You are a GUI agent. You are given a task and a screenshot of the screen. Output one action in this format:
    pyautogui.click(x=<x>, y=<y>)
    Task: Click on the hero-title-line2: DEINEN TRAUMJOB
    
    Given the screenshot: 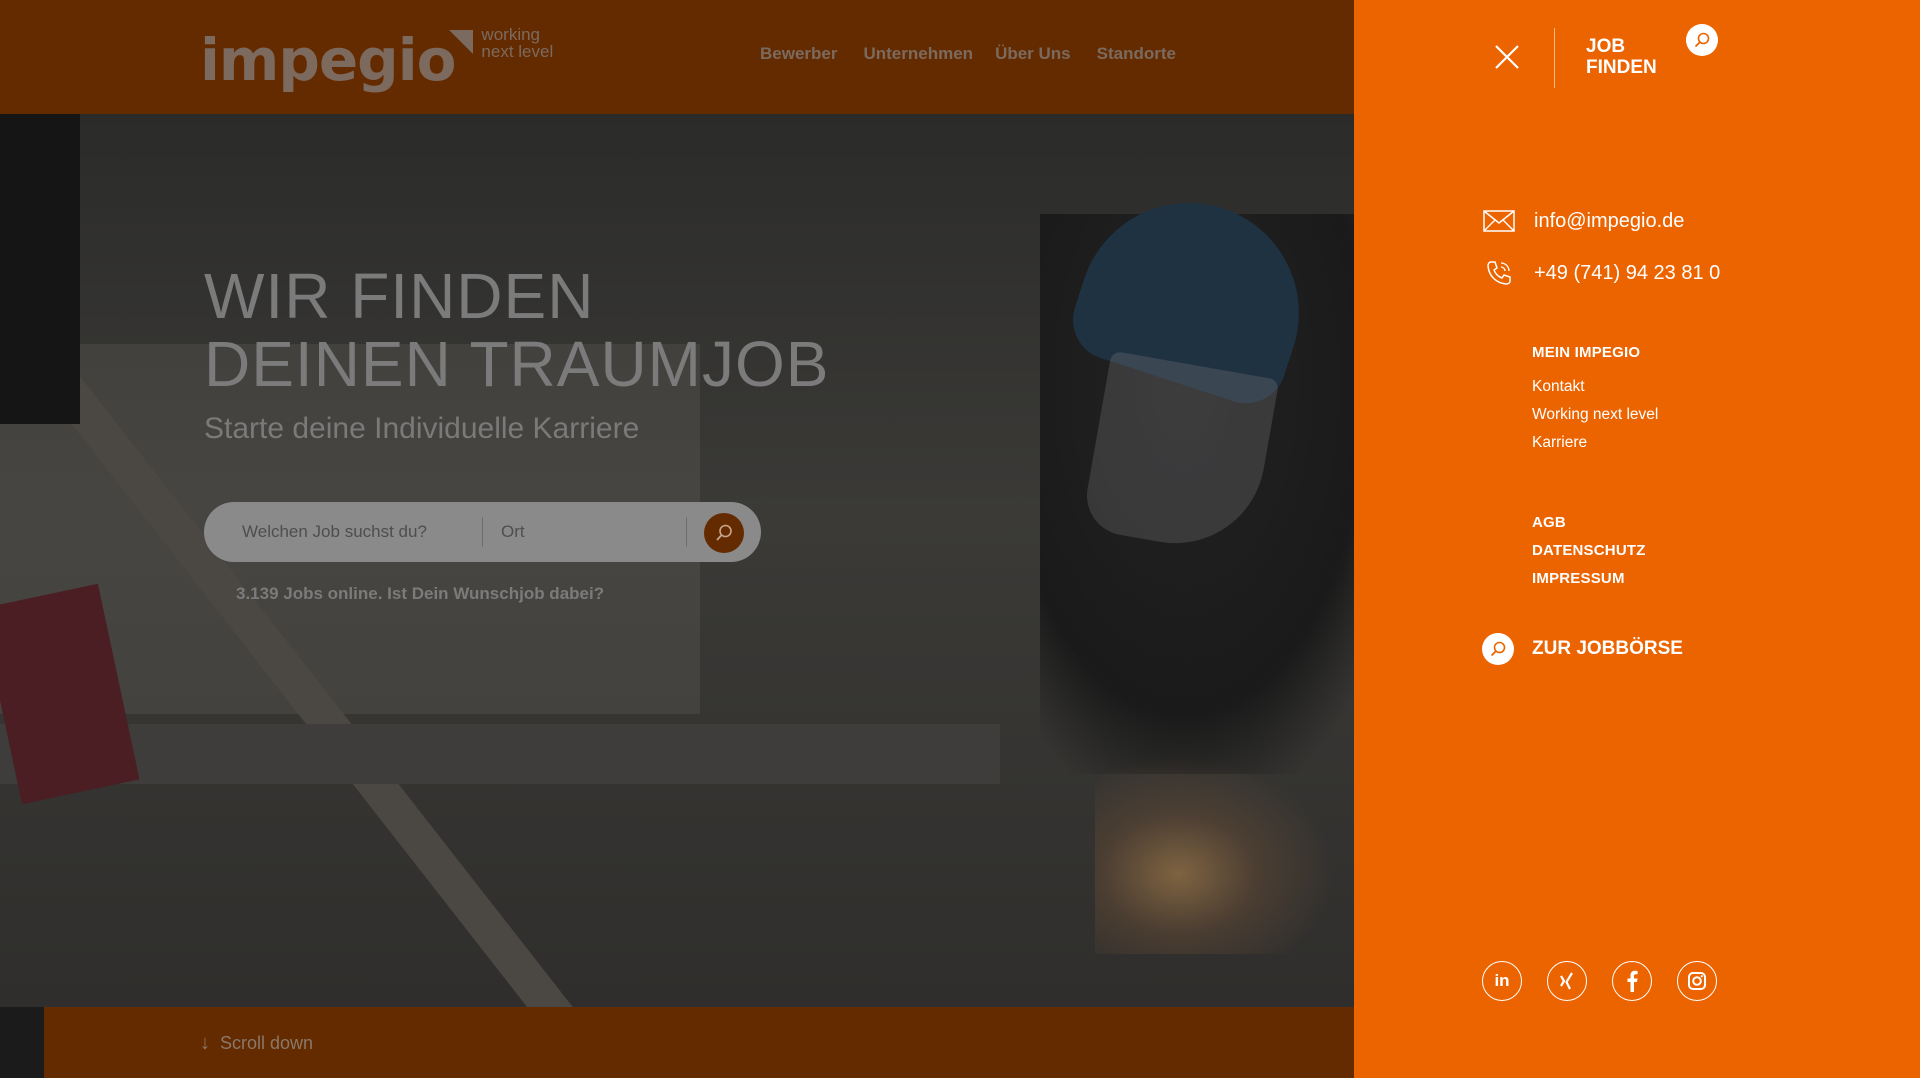 What is the action you would take?
    pyautogui.click(x=517, y=364)
    